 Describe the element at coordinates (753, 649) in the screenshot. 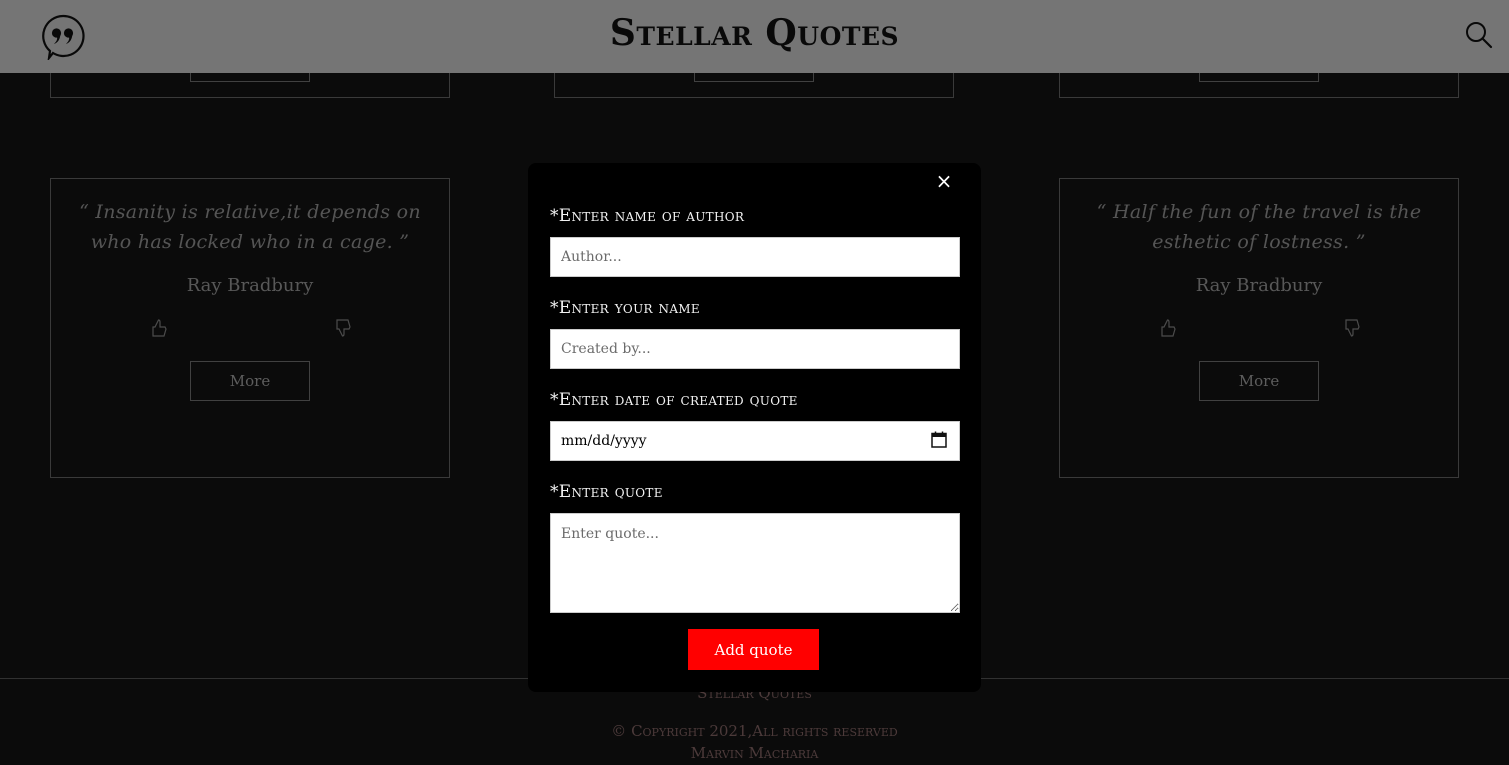

I see `add-quote-button: Add quote` at that location.